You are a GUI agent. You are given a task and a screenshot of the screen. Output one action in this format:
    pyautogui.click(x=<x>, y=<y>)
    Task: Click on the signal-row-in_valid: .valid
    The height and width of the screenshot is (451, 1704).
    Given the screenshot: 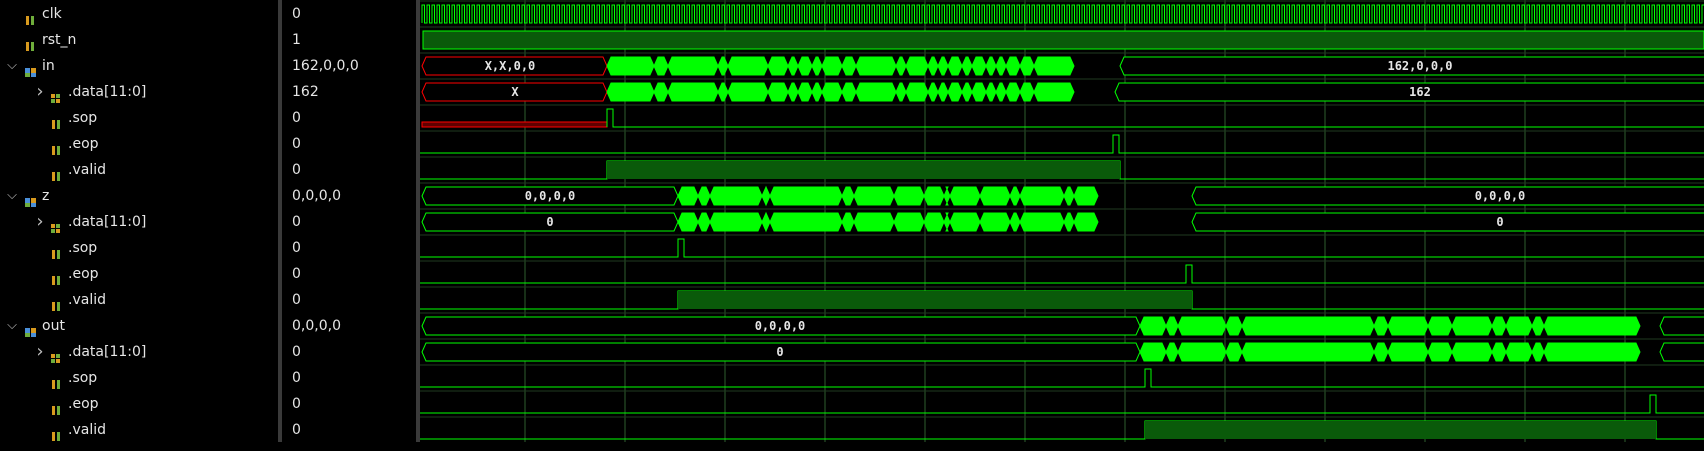 What is the action you would take?
    pyautogui.click(x=139, y=170)
    